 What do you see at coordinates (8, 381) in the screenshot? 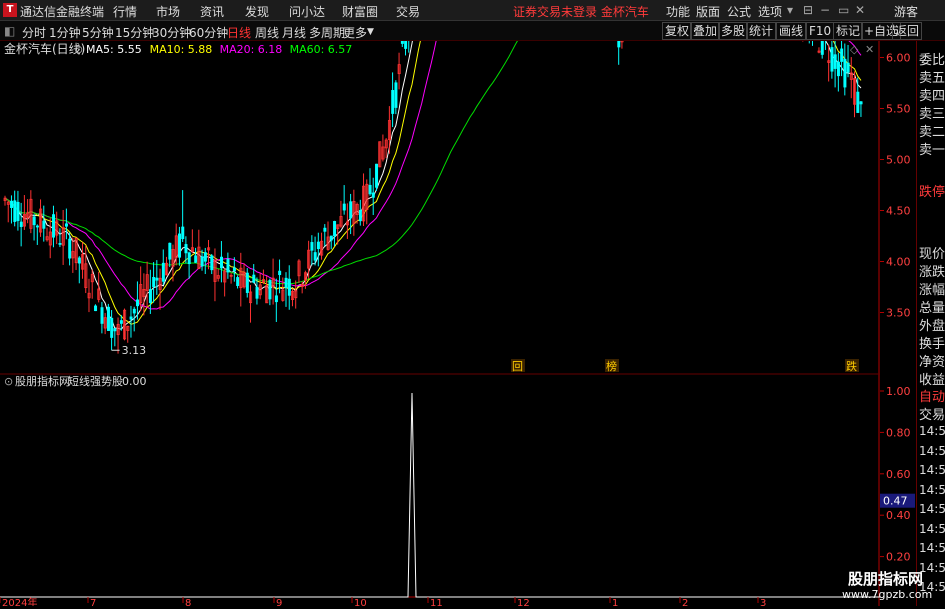
I see `indicator-settings-icon: ⊙` at bounding box center [8, 381].